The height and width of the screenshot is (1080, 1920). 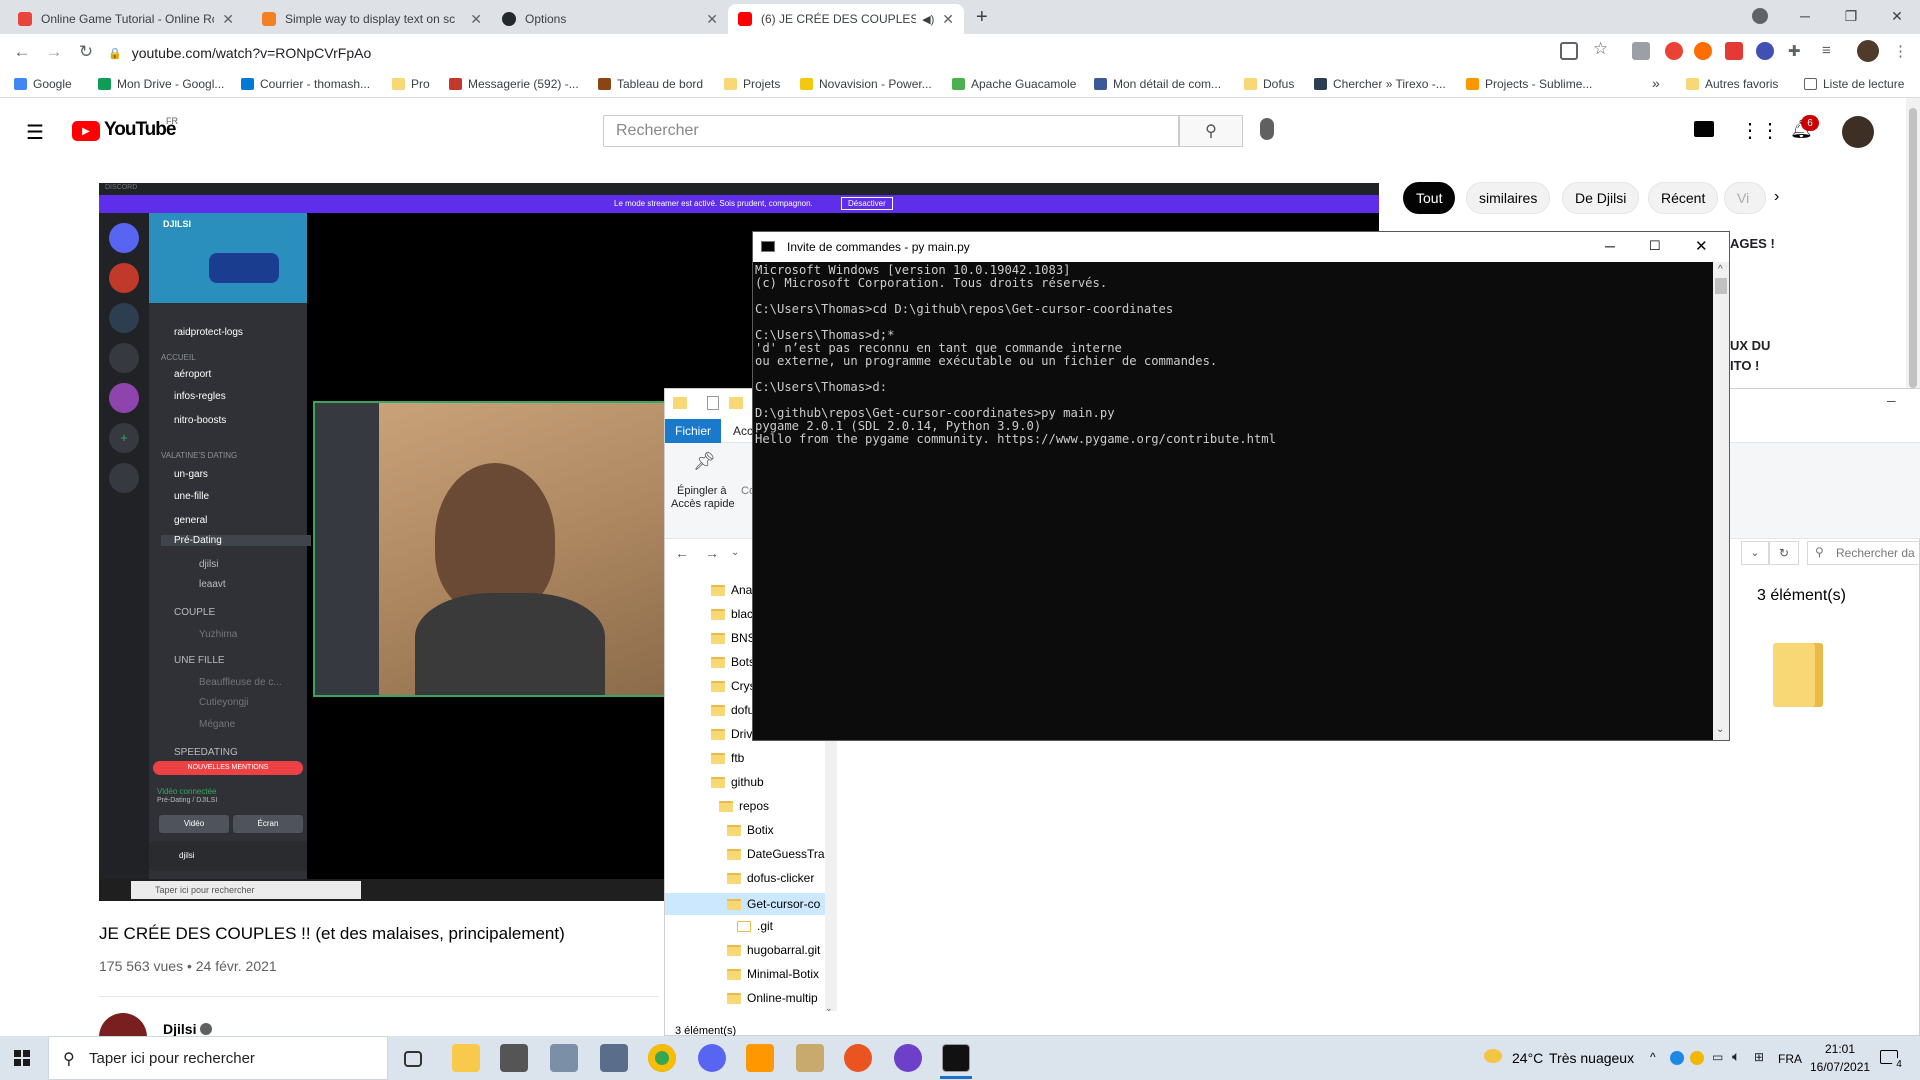 I want to click on create-video-icon, so click(x=1704, y=129).